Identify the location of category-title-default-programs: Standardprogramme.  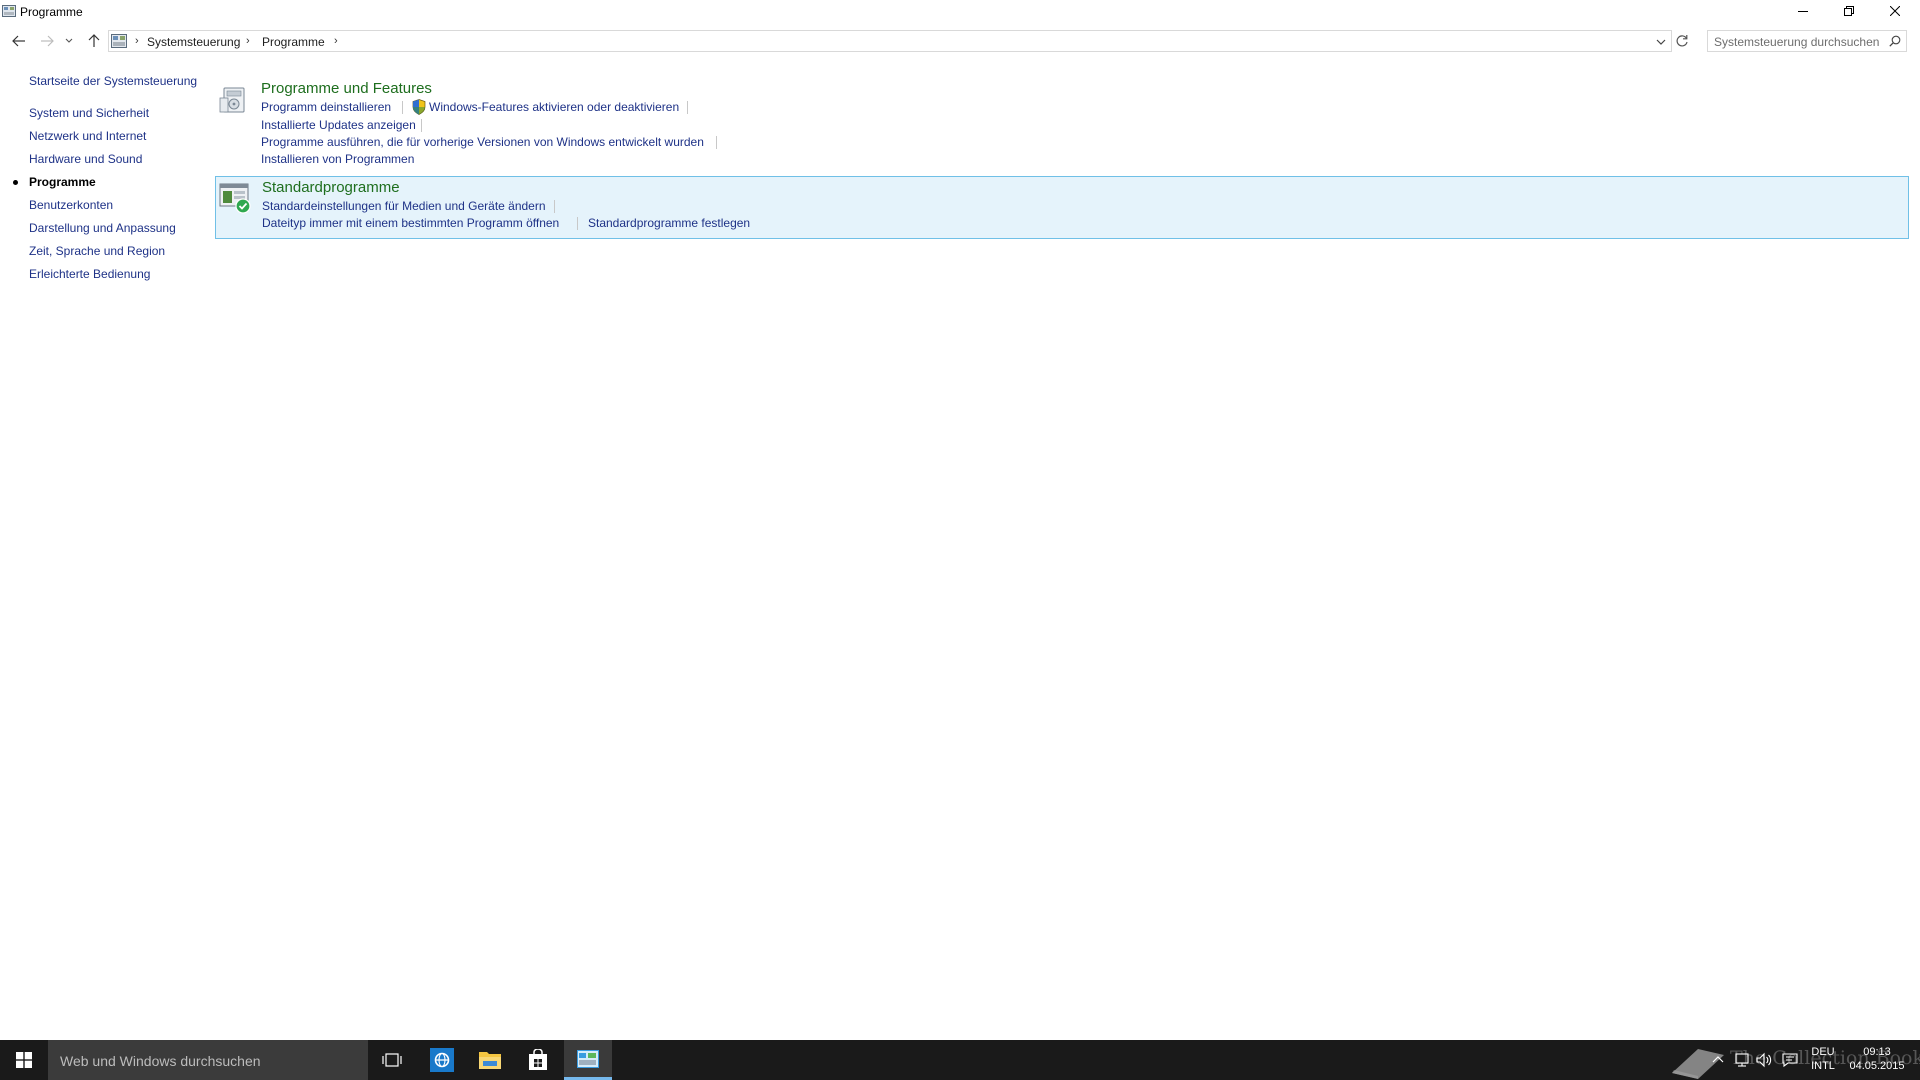
(331, 187).